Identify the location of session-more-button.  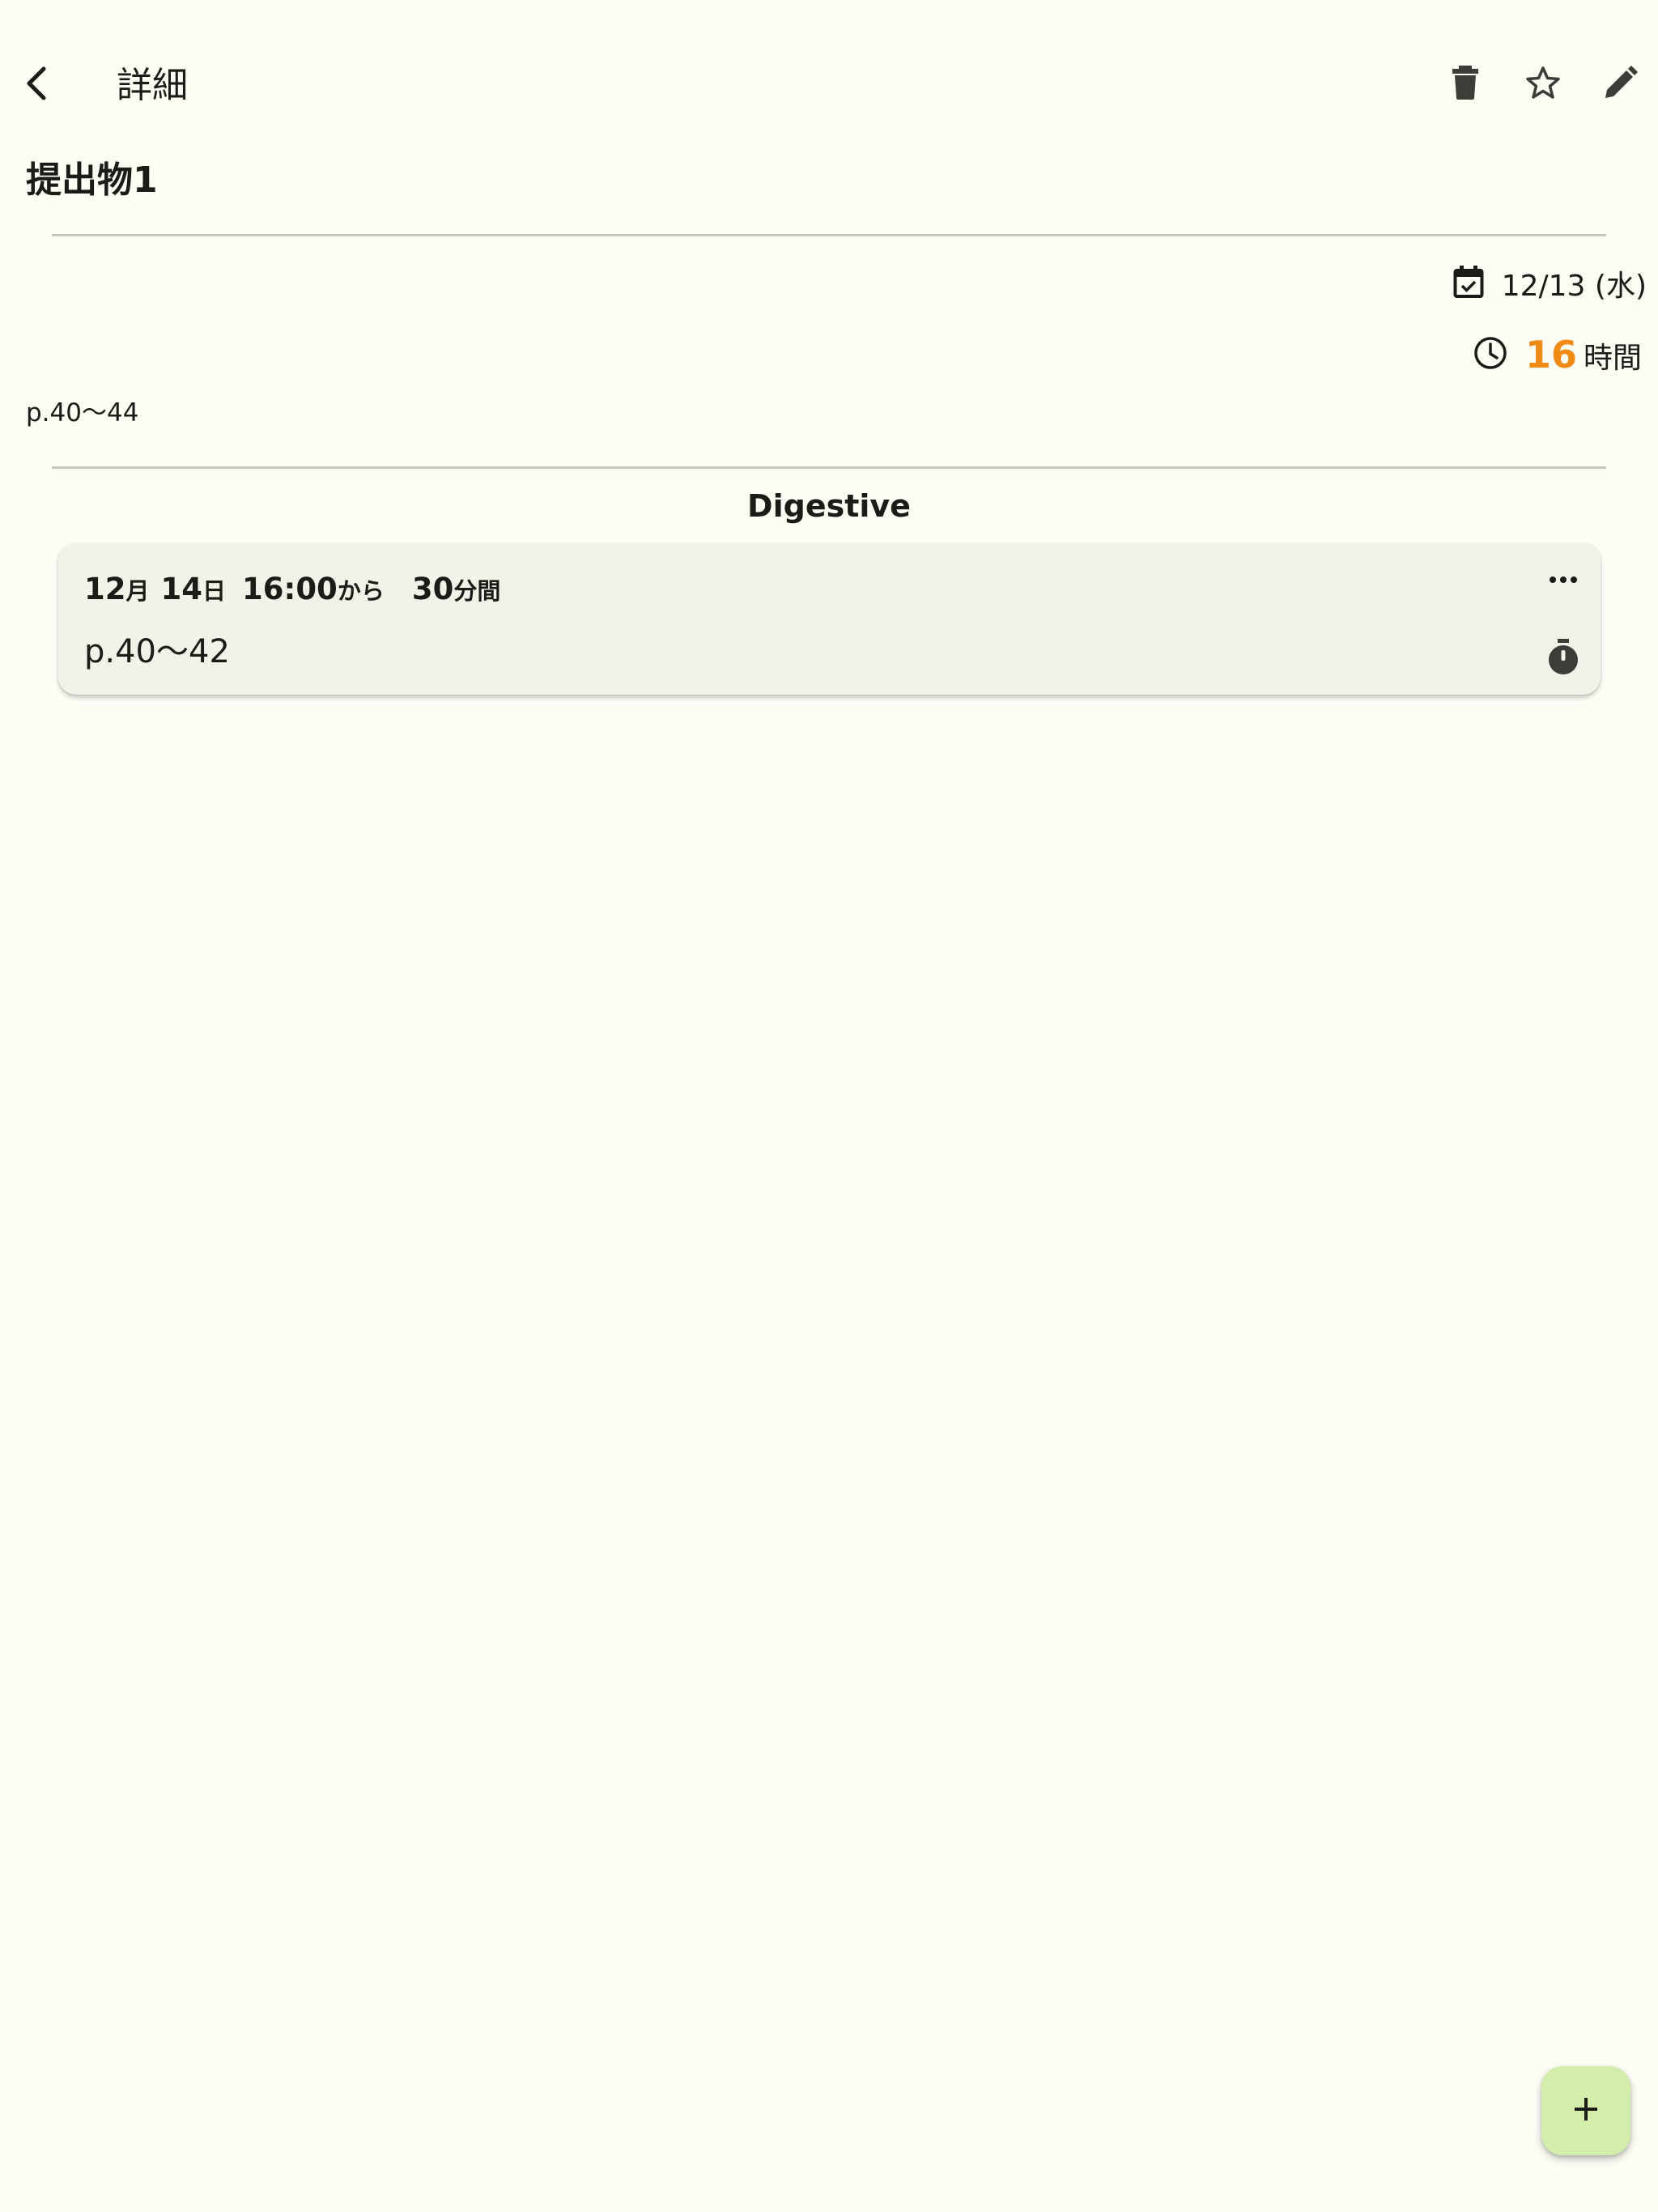
(1563, 579).